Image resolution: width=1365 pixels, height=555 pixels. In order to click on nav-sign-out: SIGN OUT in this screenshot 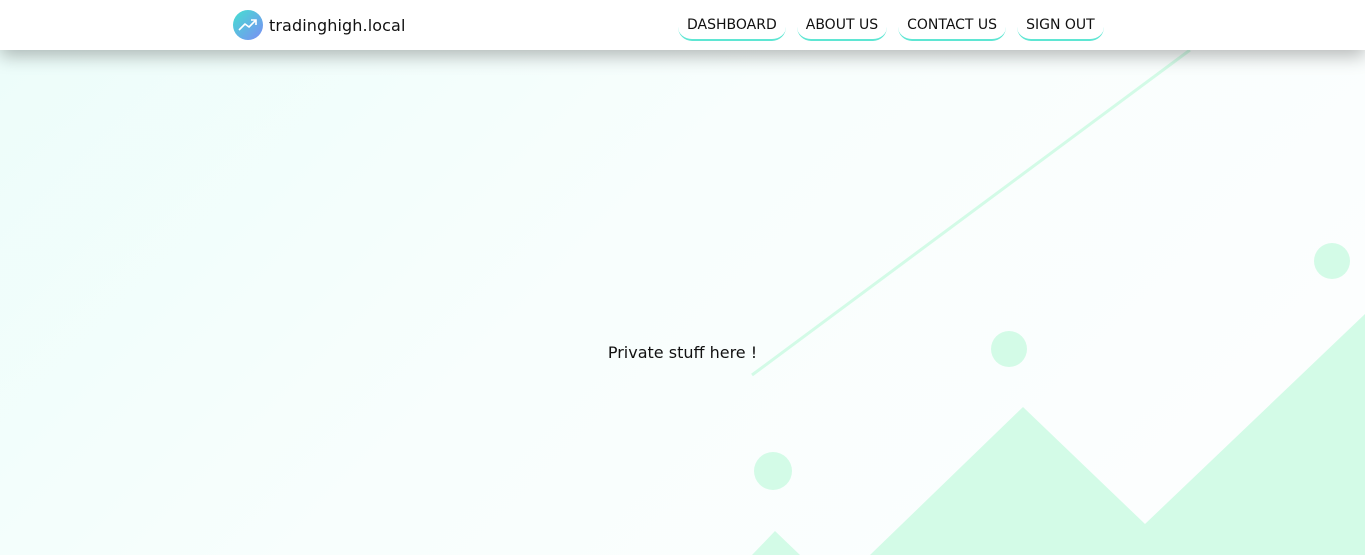, I will do `click(1060, 26)`.